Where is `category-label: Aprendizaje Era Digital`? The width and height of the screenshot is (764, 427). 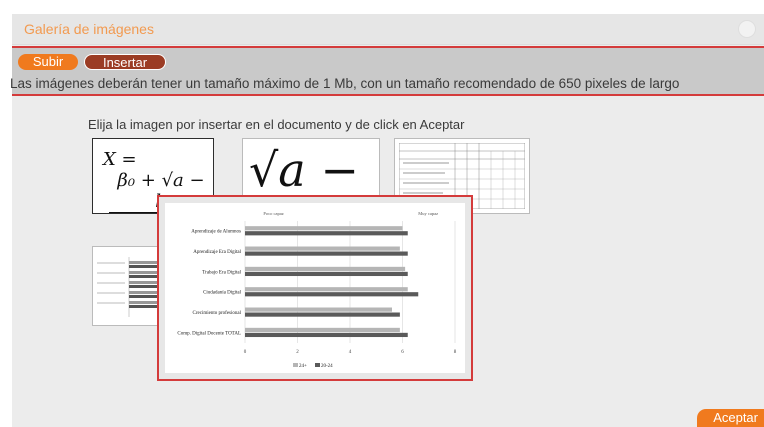 category-label: Aprendizaje Era Digital is located at coordinates (217, 252).